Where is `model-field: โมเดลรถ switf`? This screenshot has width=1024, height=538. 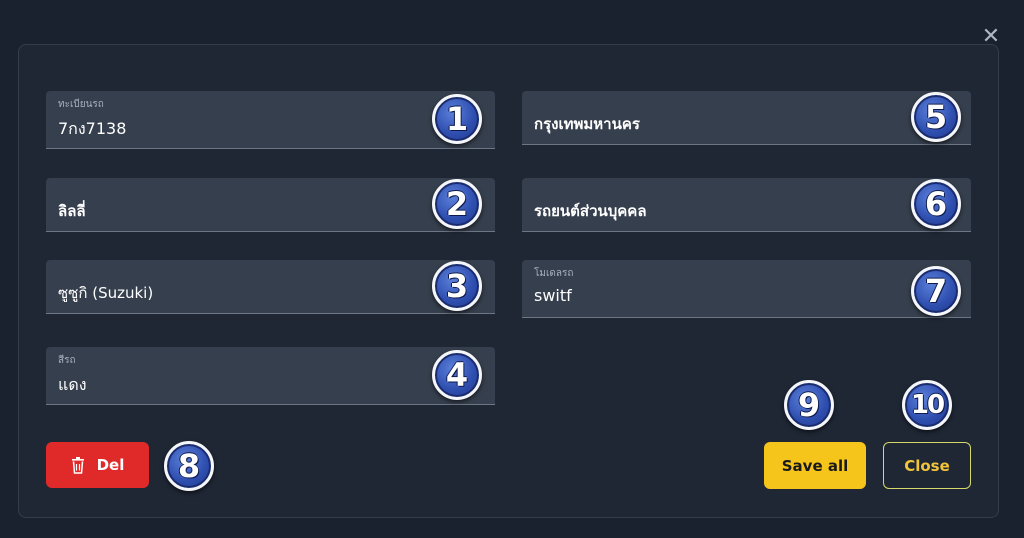
model-field: โมเดลรถ switf is located at coordinates (746, 289).